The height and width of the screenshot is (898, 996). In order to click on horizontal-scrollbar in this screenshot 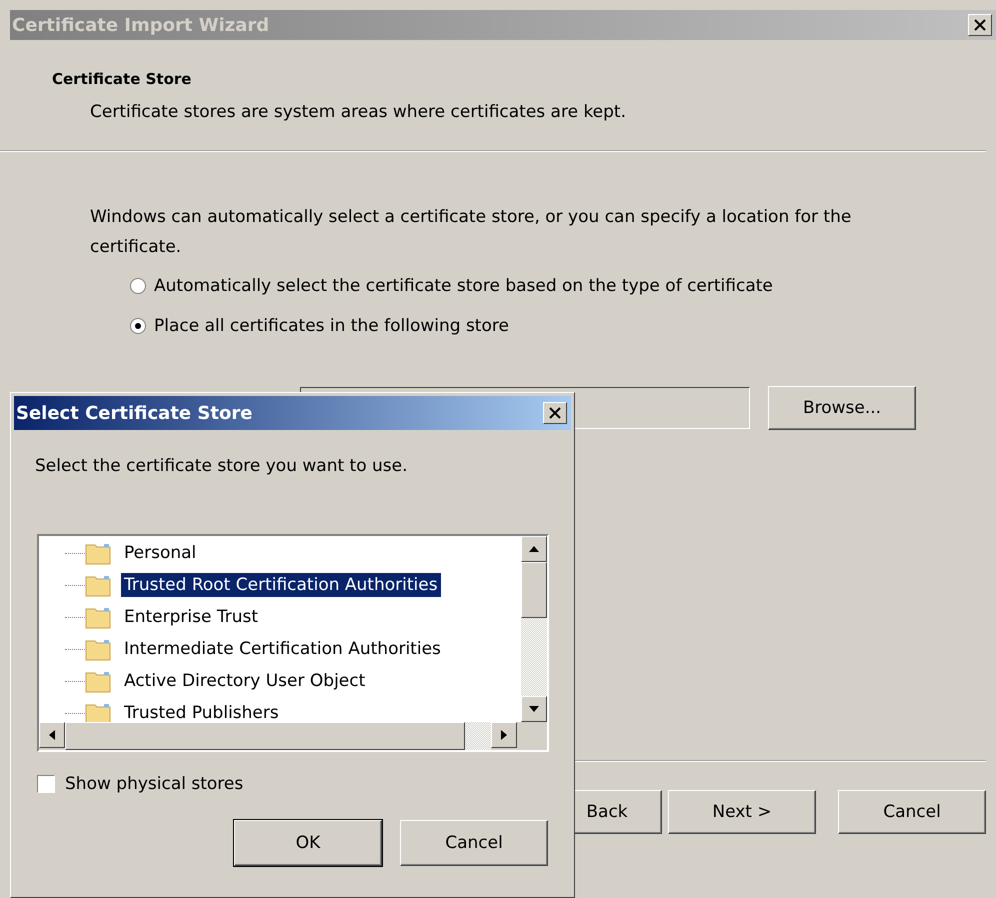, I will do `click(293, 736)`.